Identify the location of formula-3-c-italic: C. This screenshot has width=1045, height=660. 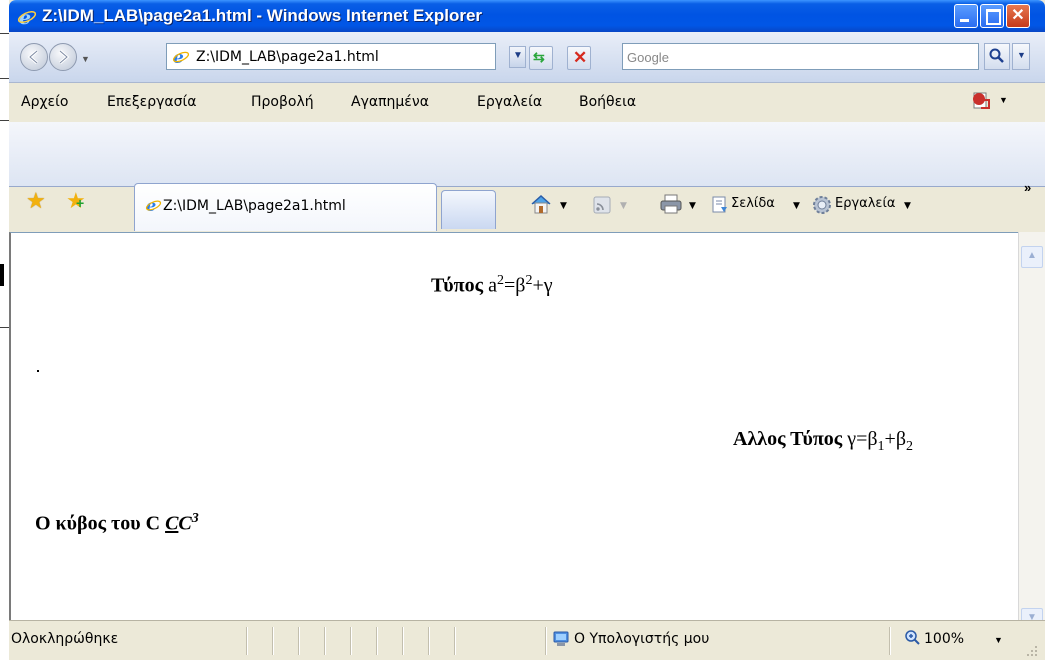
(185, 523).